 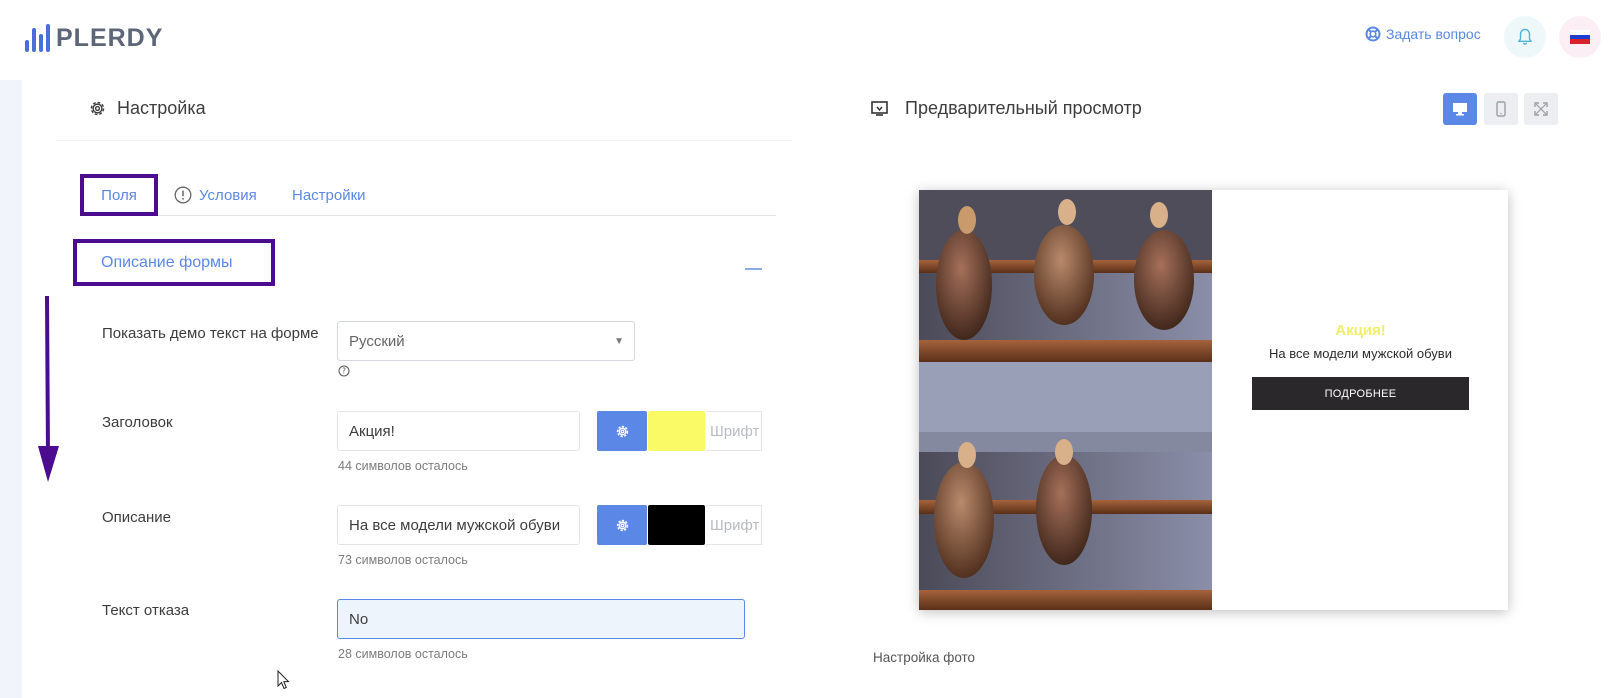 I want to click on notifications-button, so click(x=1525, y=37).